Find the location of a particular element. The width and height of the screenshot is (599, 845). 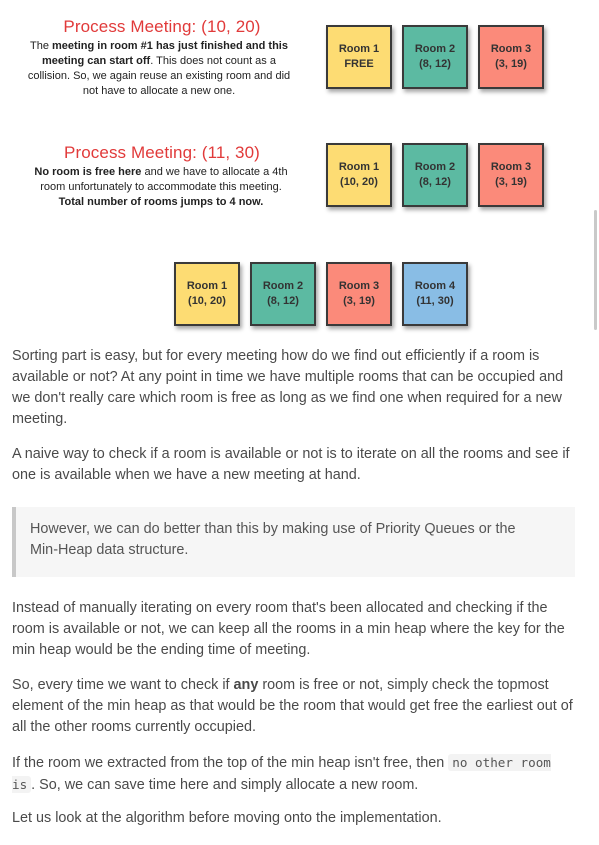

final-room-4: Room 4 (11, 30) is located at coordinates (435, 294).